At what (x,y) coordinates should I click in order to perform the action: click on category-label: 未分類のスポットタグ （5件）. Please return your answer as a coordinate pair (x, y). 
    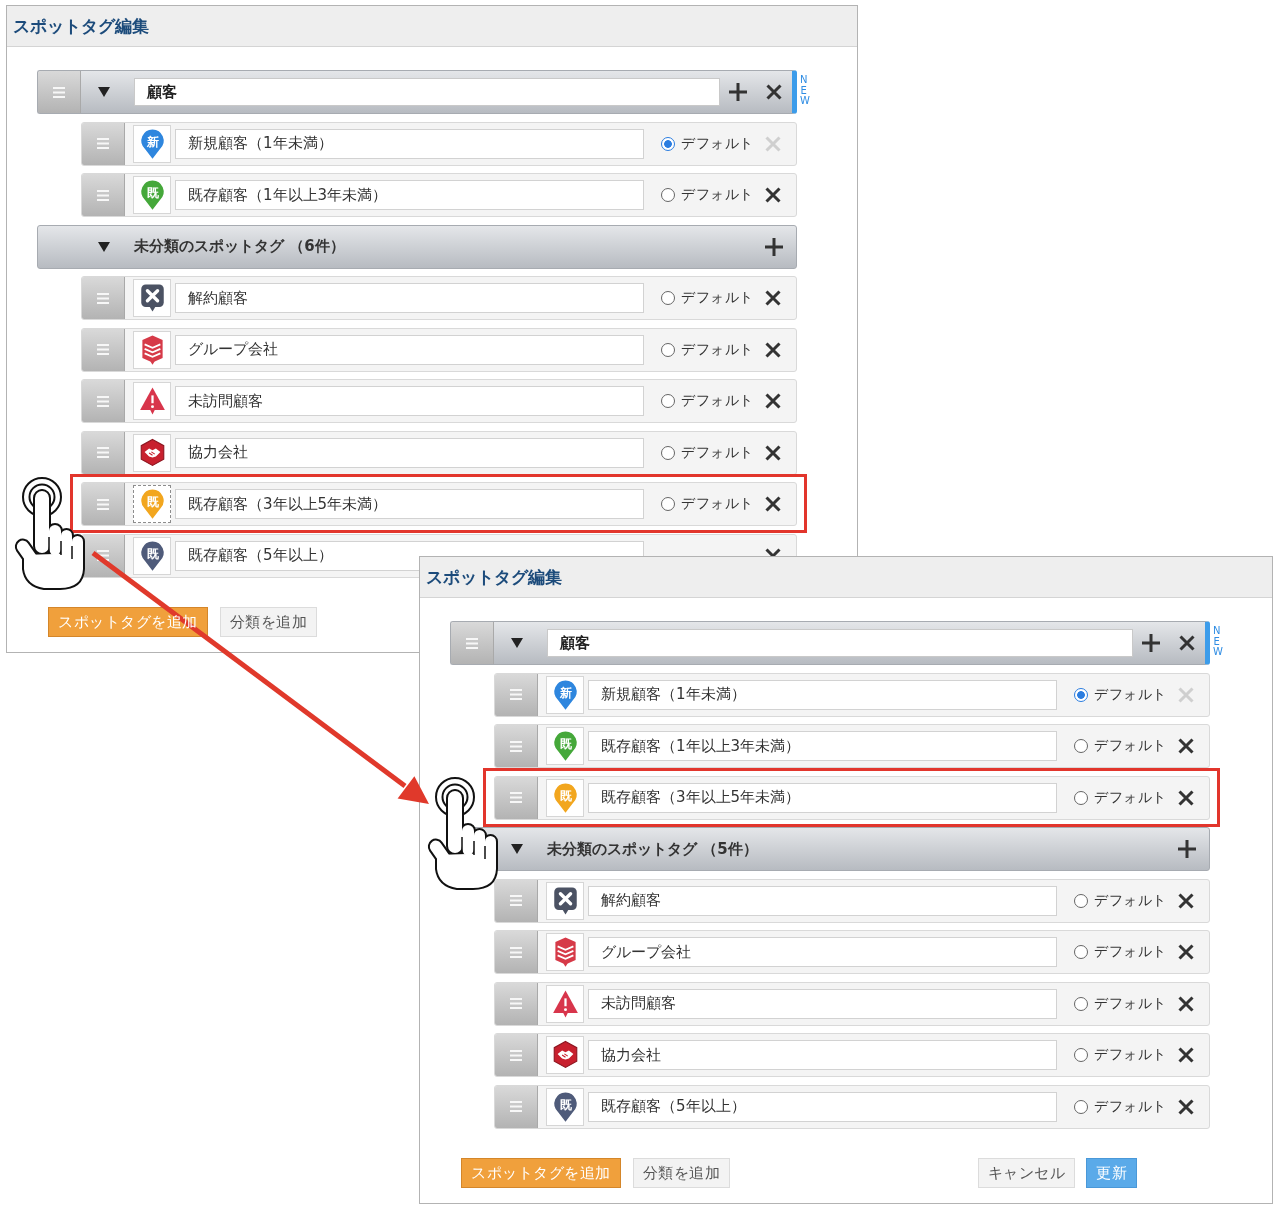
    Looking at the image, I should click on (652, 849).